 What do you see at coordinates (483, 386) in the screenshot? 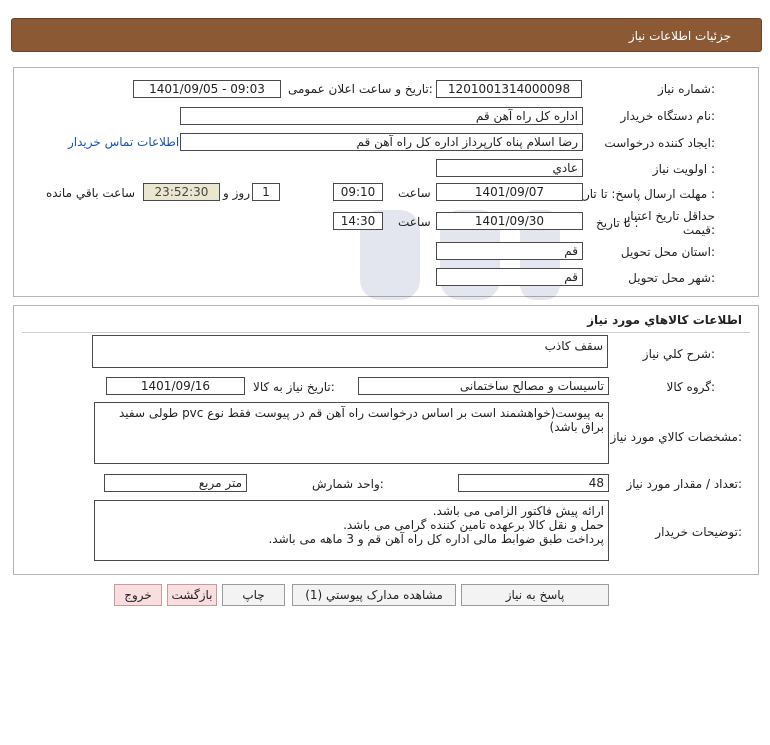
I see `goods-group-field: تاسيسات و مصالح ساختمانی` at bounding box center [483, 386].